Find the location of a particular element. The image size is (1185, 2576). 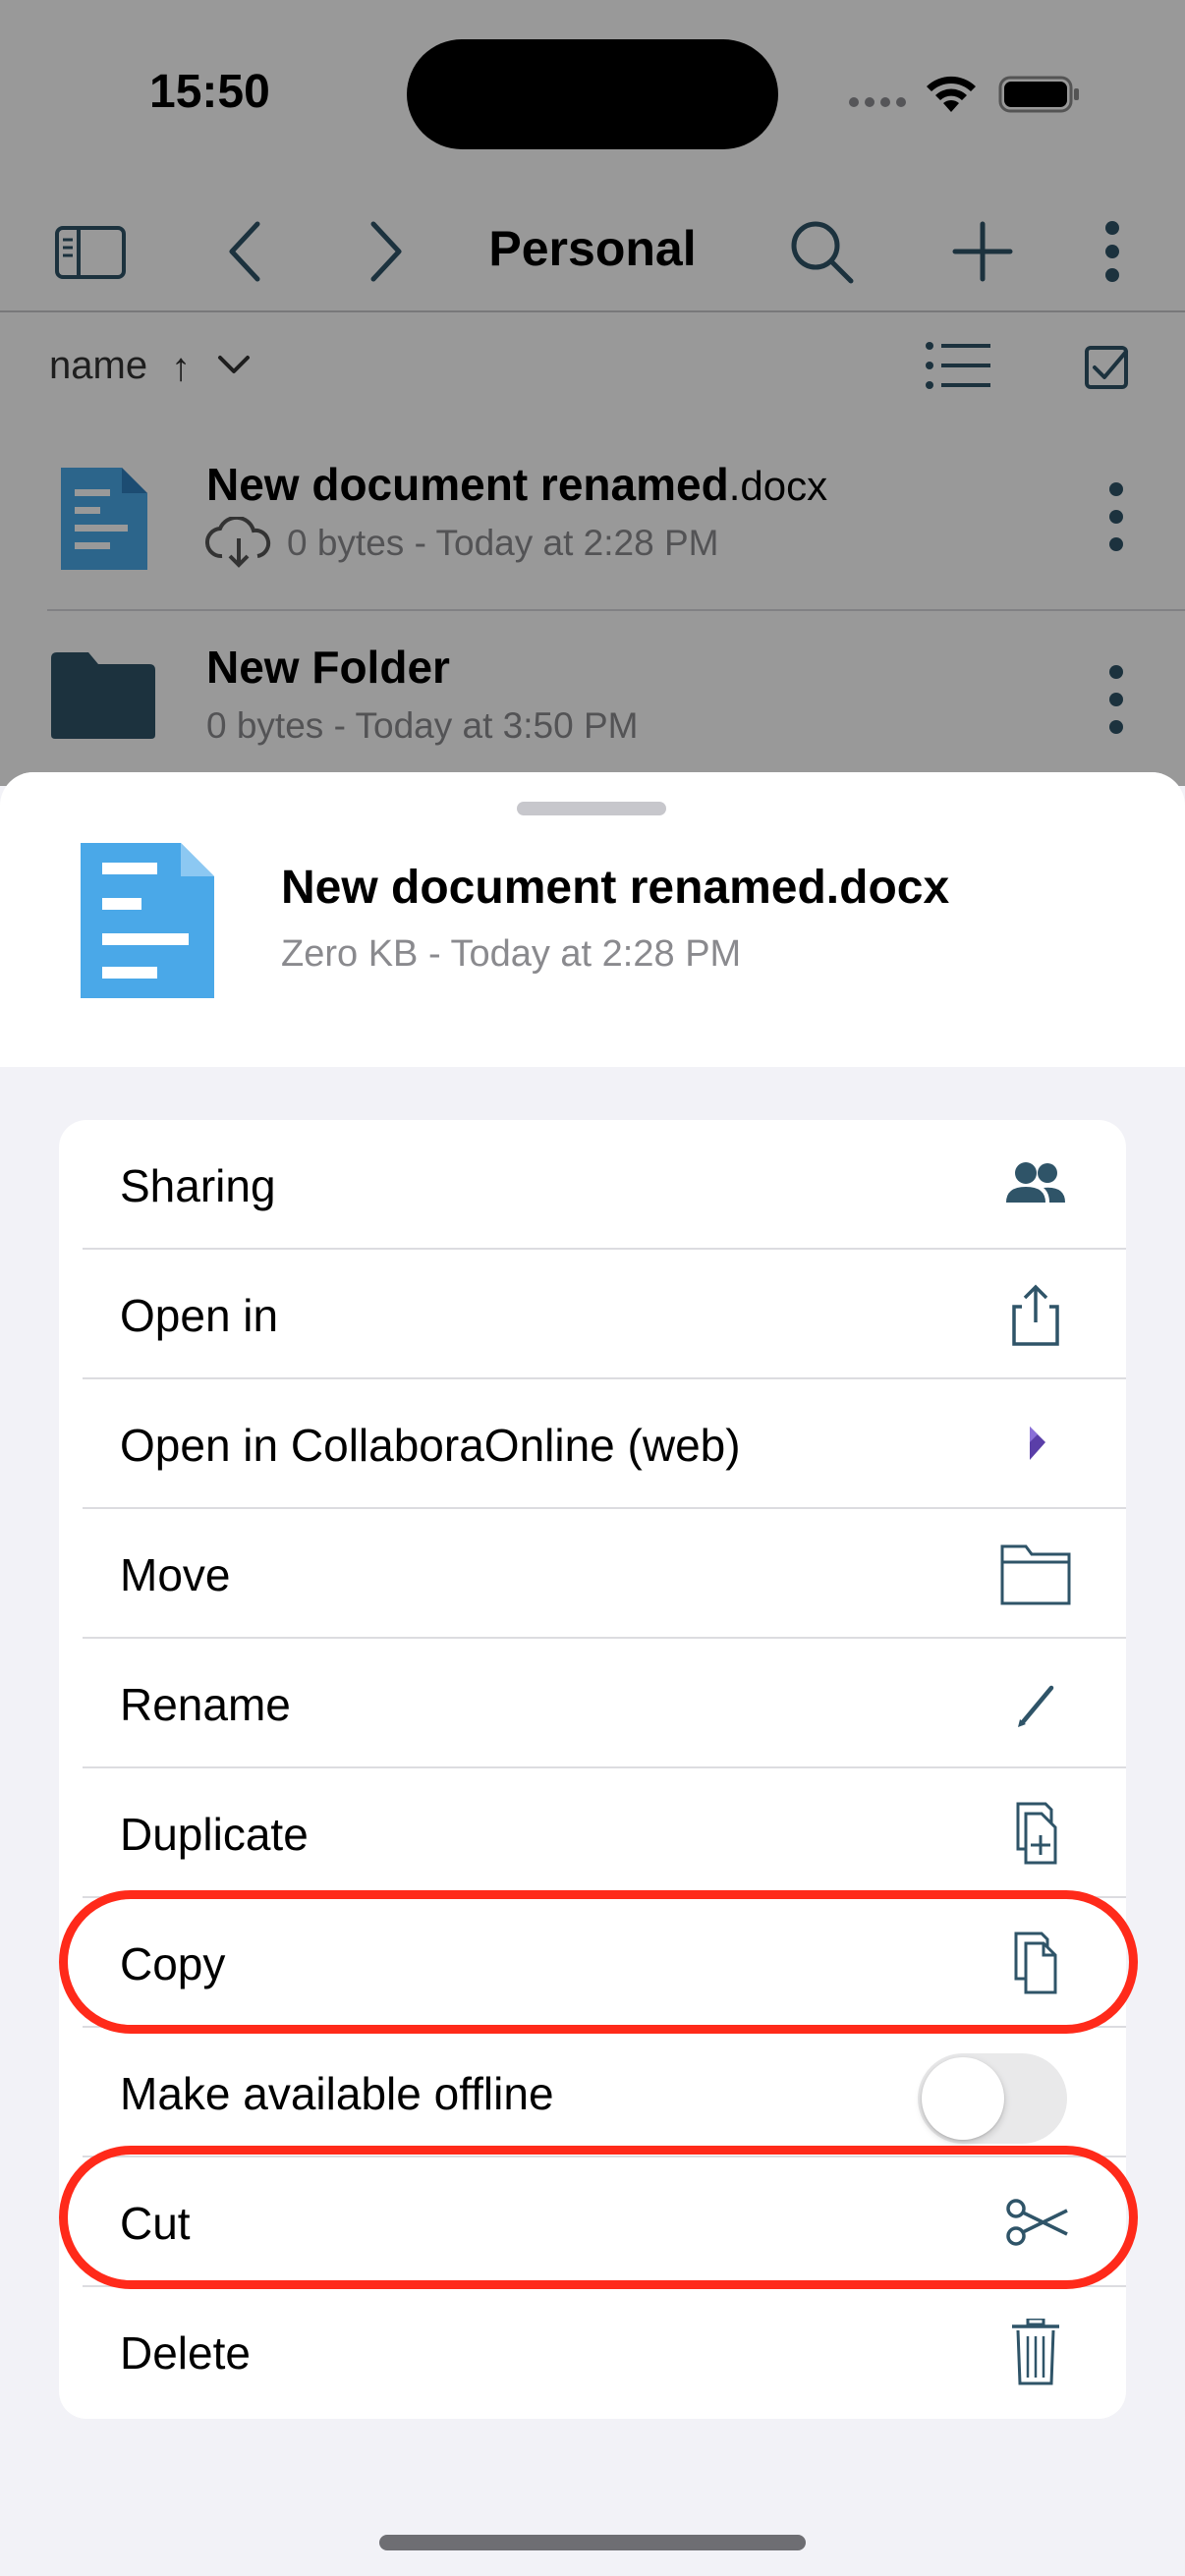

action-label: Duplicate is located at coordinates (215, 1834).